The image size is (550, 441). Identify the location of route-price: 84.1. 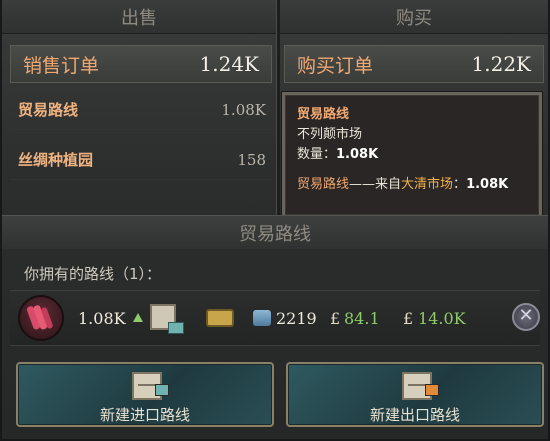
(362, 318).